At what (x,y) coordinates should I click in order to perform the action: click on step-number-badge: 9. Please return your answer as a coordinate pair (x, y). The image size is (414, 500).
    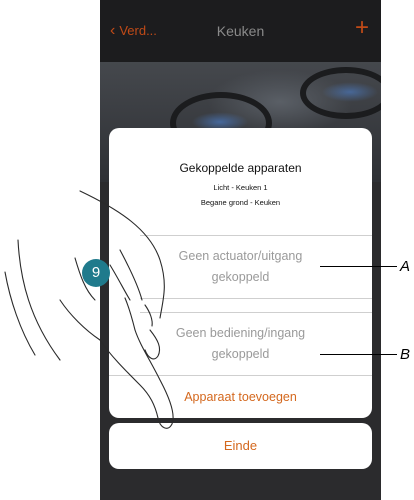
    Looking at the image, I should click on (96, 273).